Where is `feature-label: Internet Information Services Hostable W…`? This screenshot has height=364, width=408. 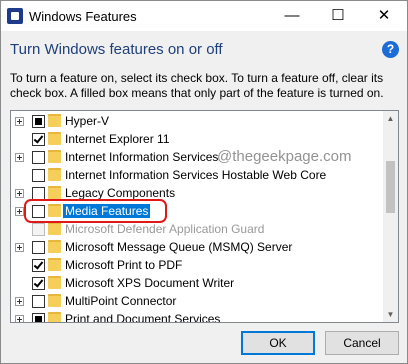 feature-label: Internet Information Services Hostable W… is located at coordinates (195, 175).